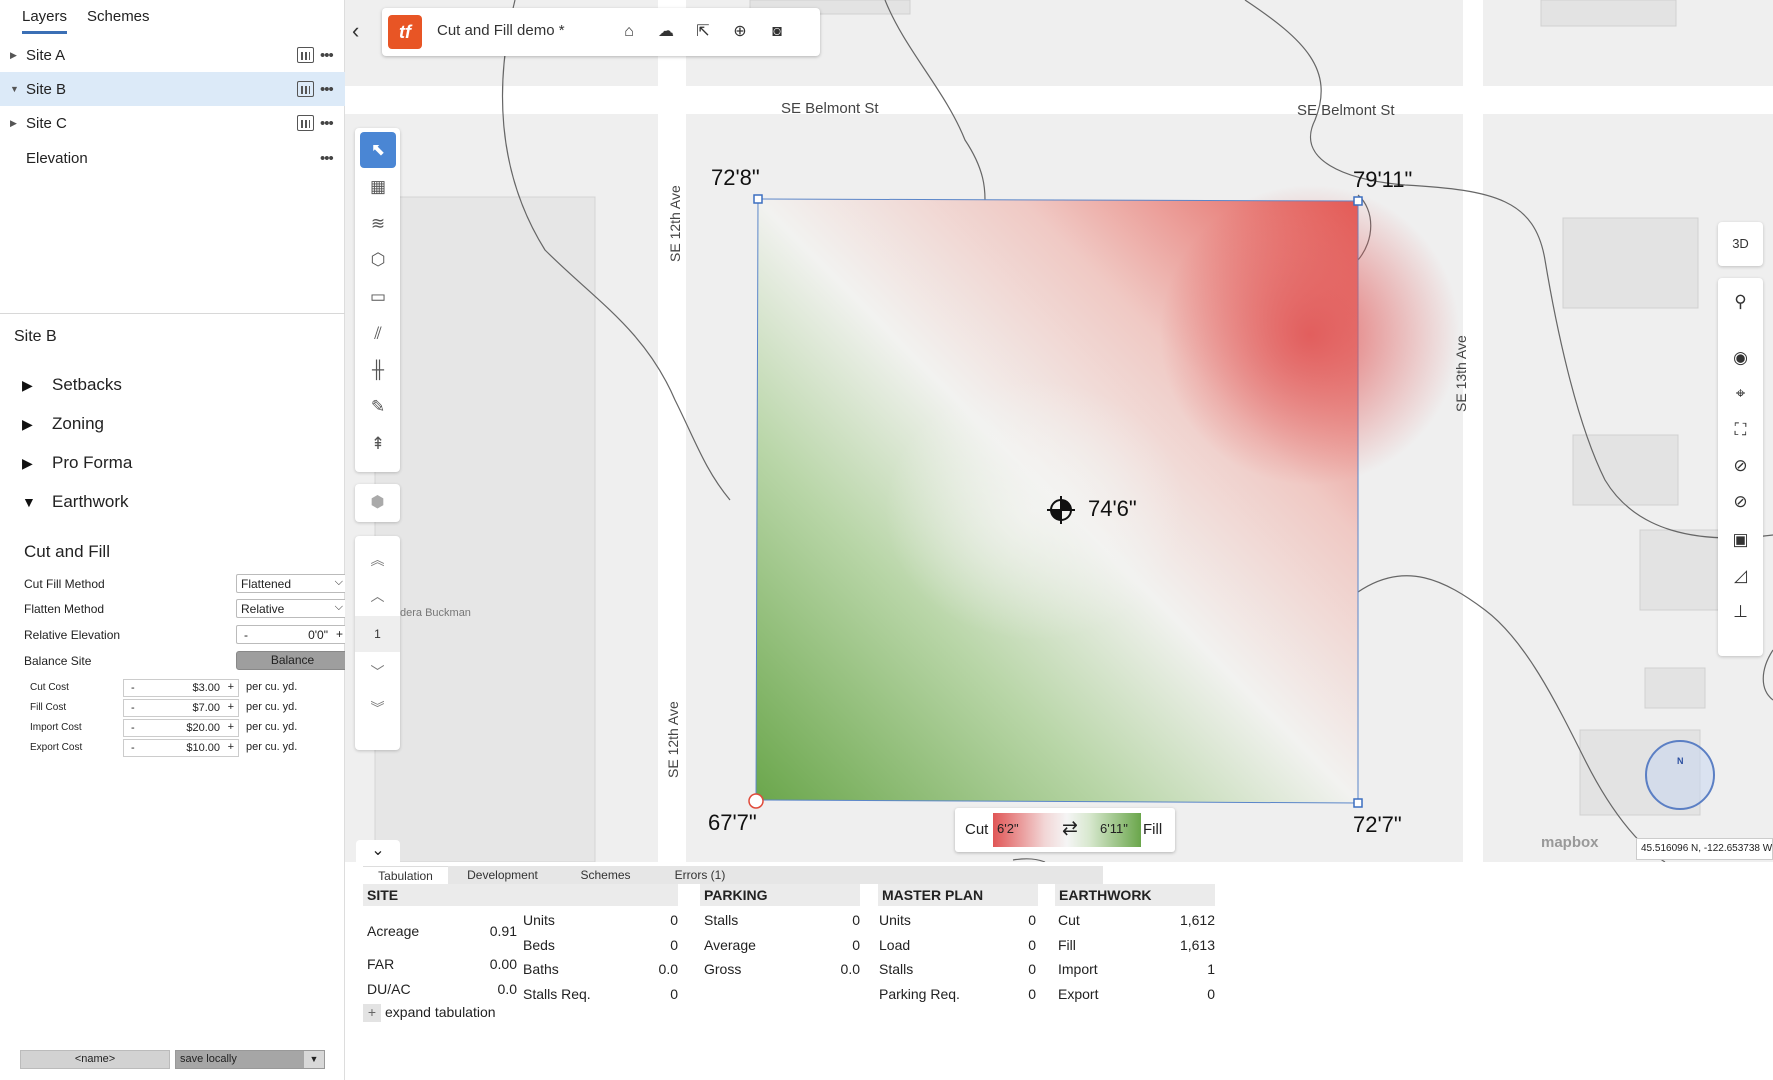  Describe the element at coordinates (1740, 540) in the screenshot. I see `image-icon: ▣` at that location.